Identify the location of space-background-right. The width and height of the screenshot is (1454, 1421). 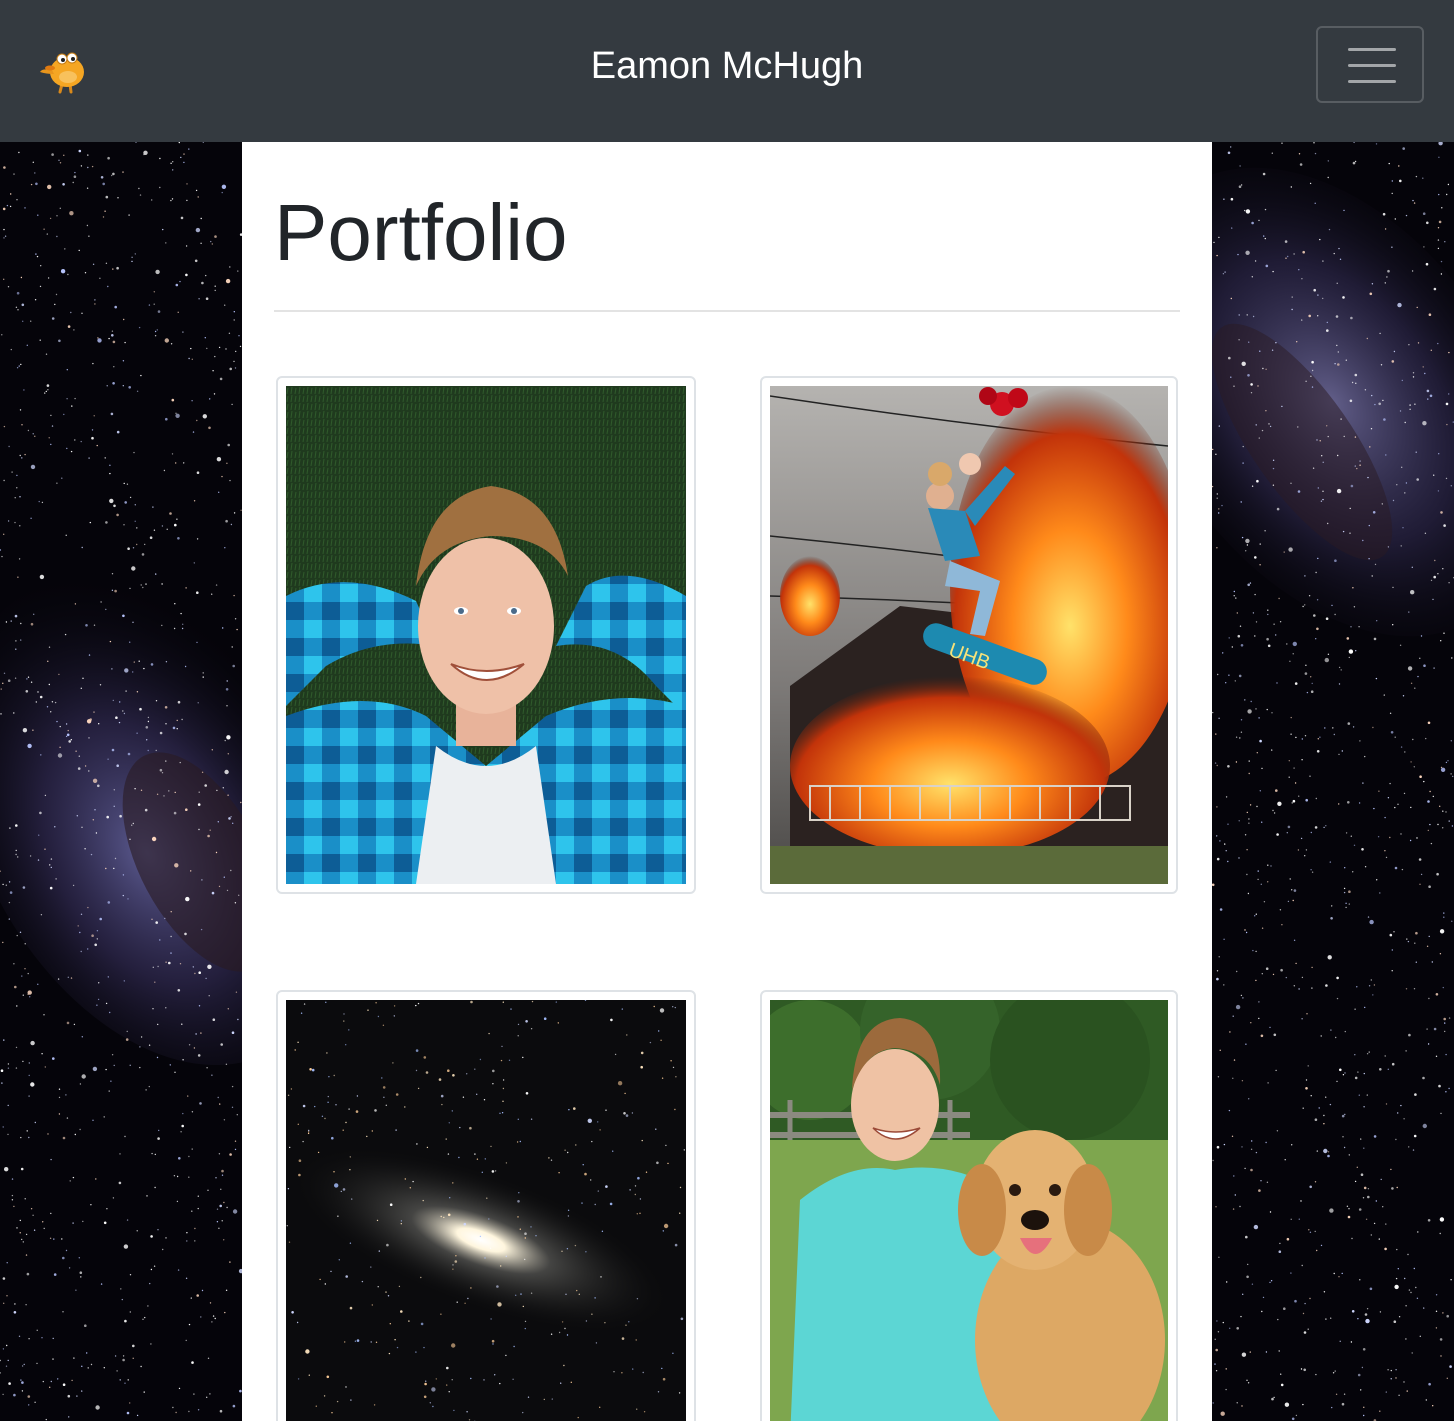
(1333, 781).